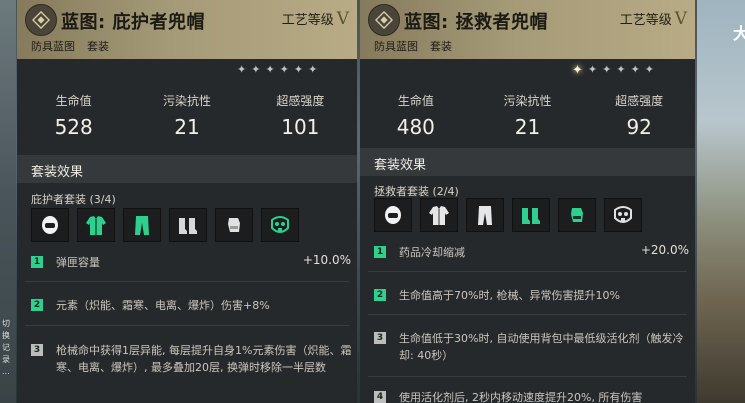  What do you see at coordinates (521, 397) in the screenshot?
I see `effect-text: 使用活化剂后, 2秒内移动速度提升20%, 所有伤害` at bounding box center [521, 397].